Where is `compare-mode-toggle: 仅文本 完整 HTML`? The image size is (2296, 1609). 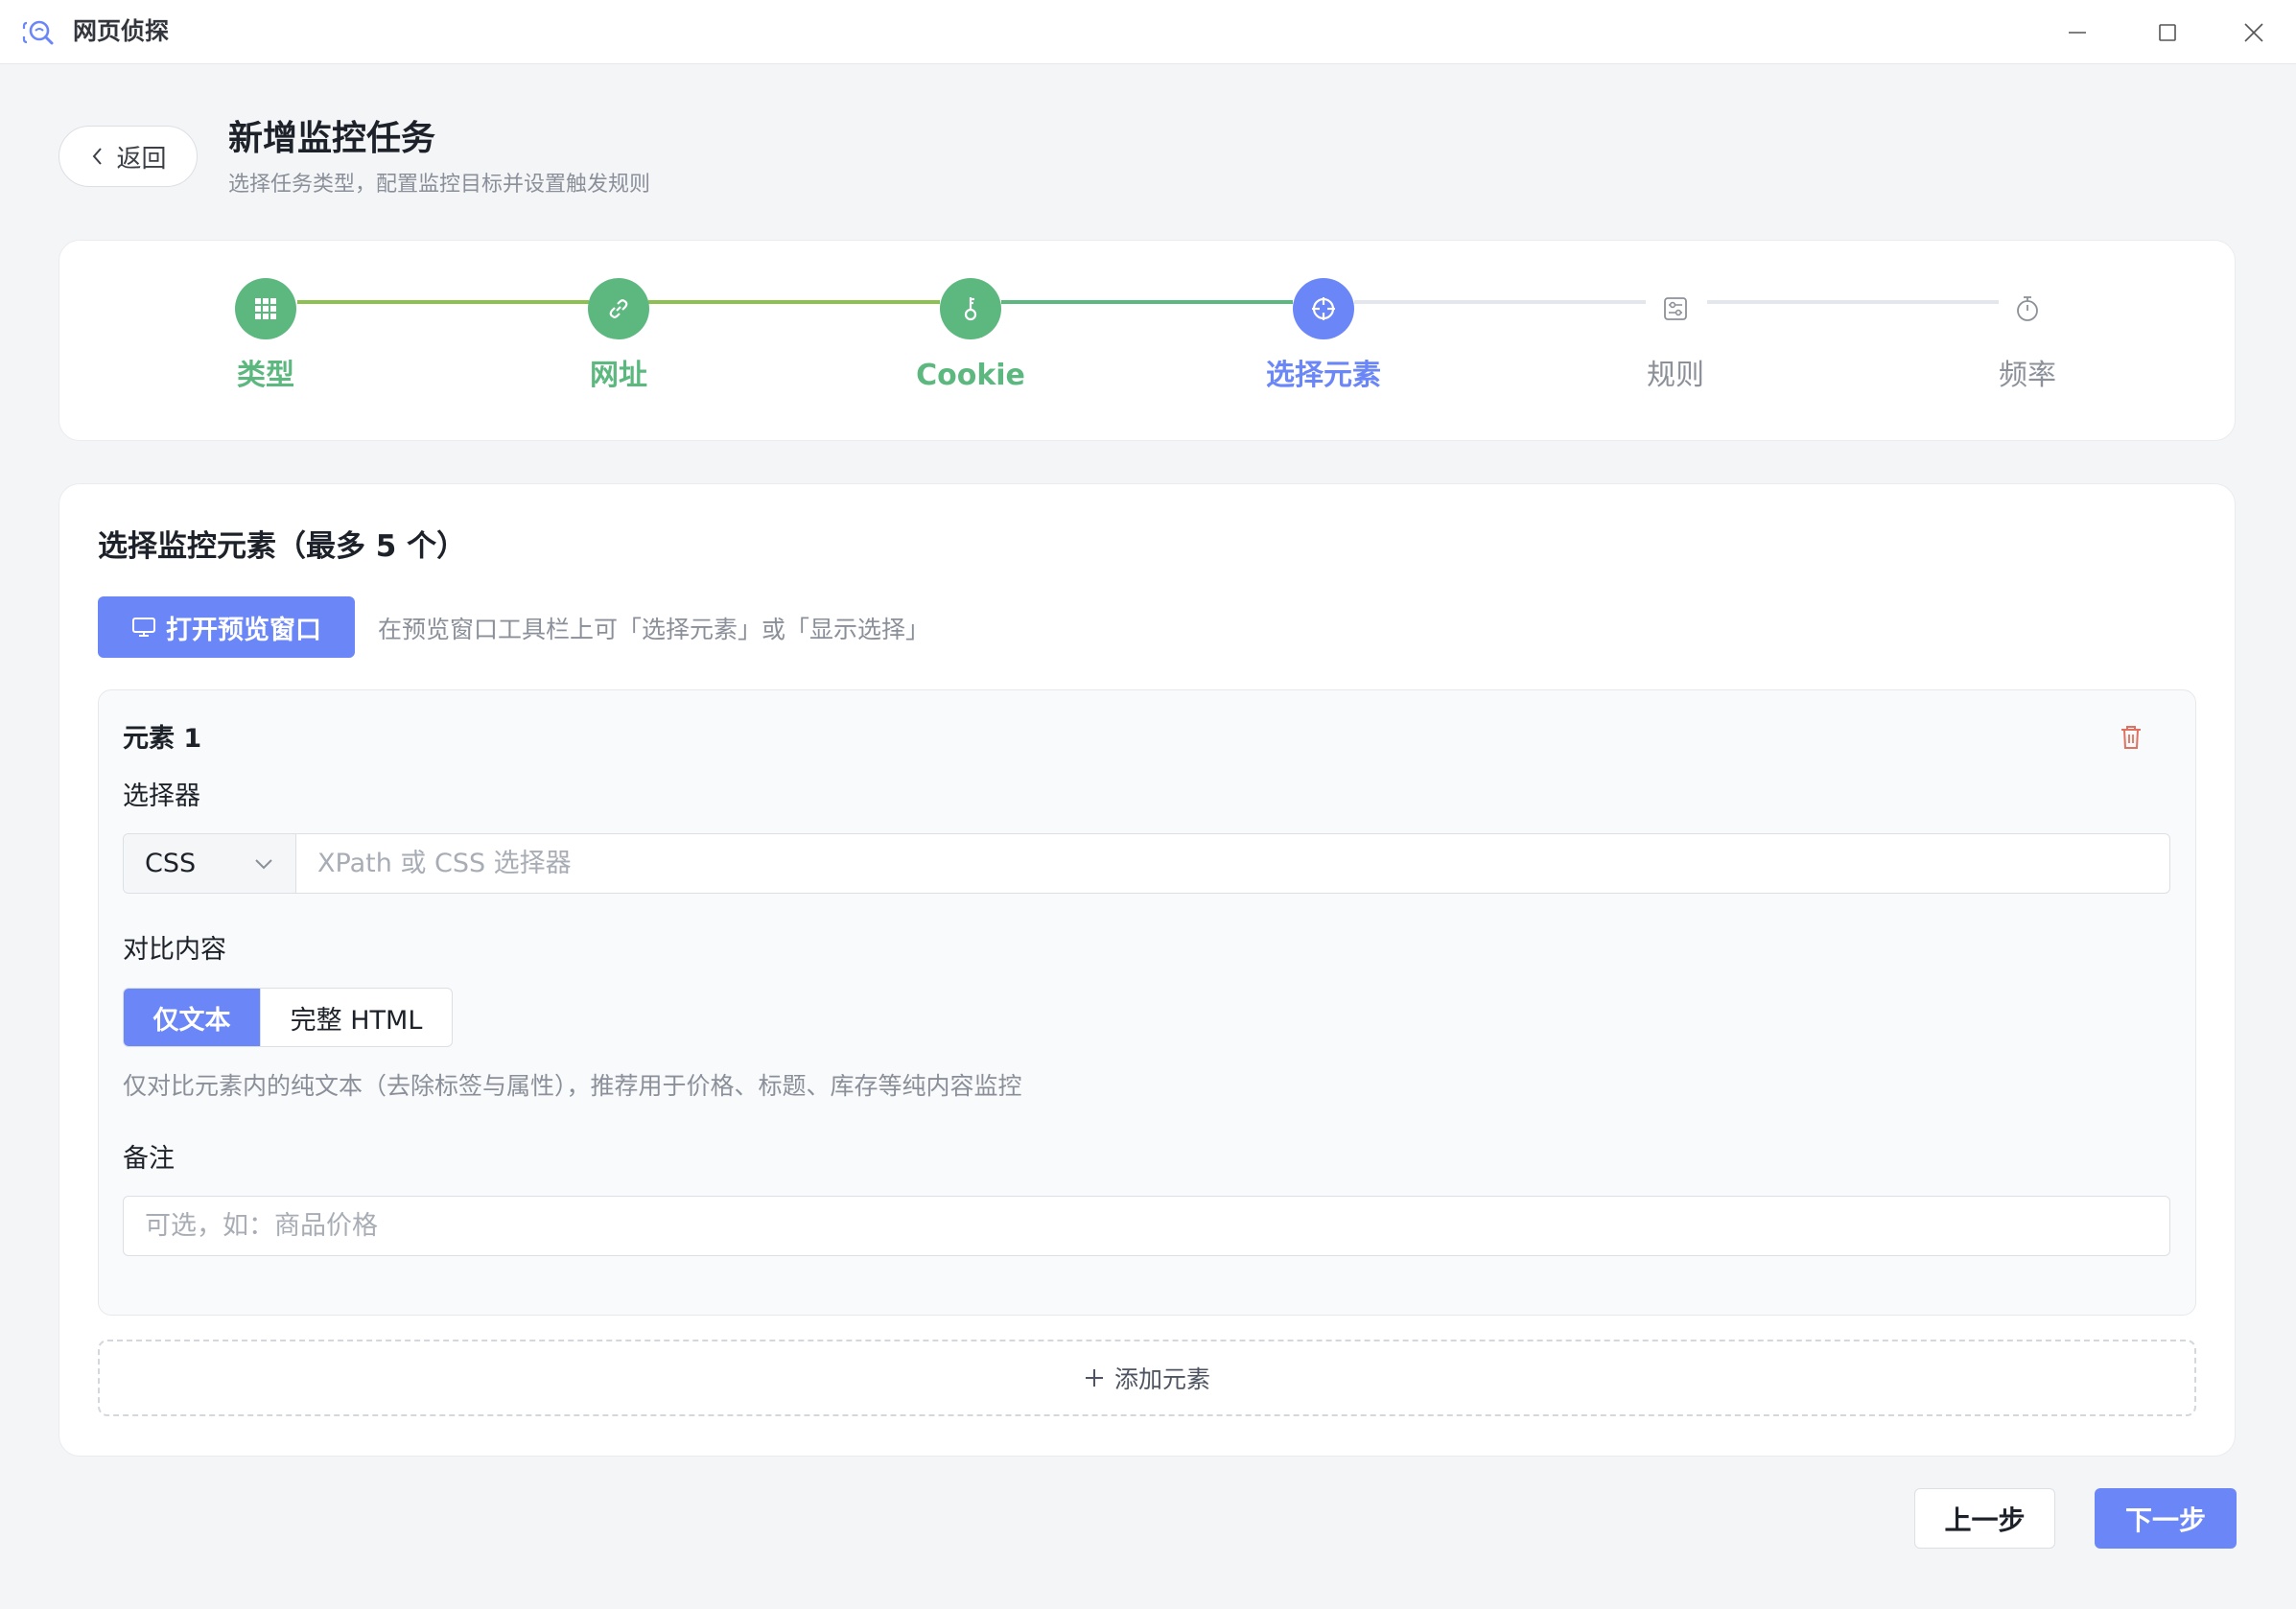
compare-mode-toggle: 仅文本 完整 HTML is located at coordinates (288, 1017).